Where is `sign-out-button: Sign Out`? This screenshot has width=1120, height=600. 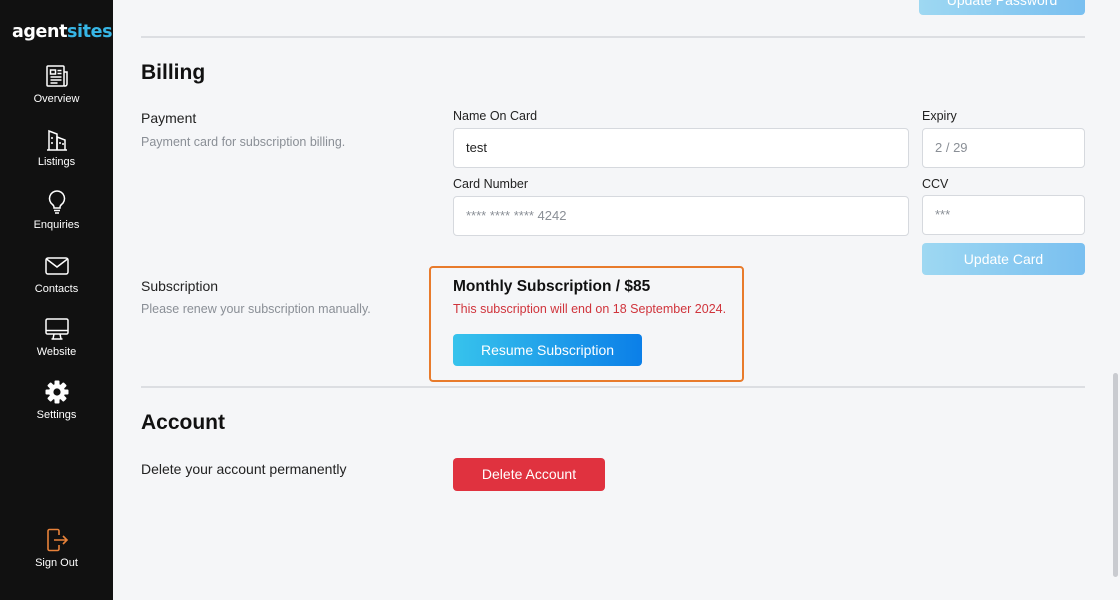 sign-out-button: Sign Out is located at coordinates (56, 548).